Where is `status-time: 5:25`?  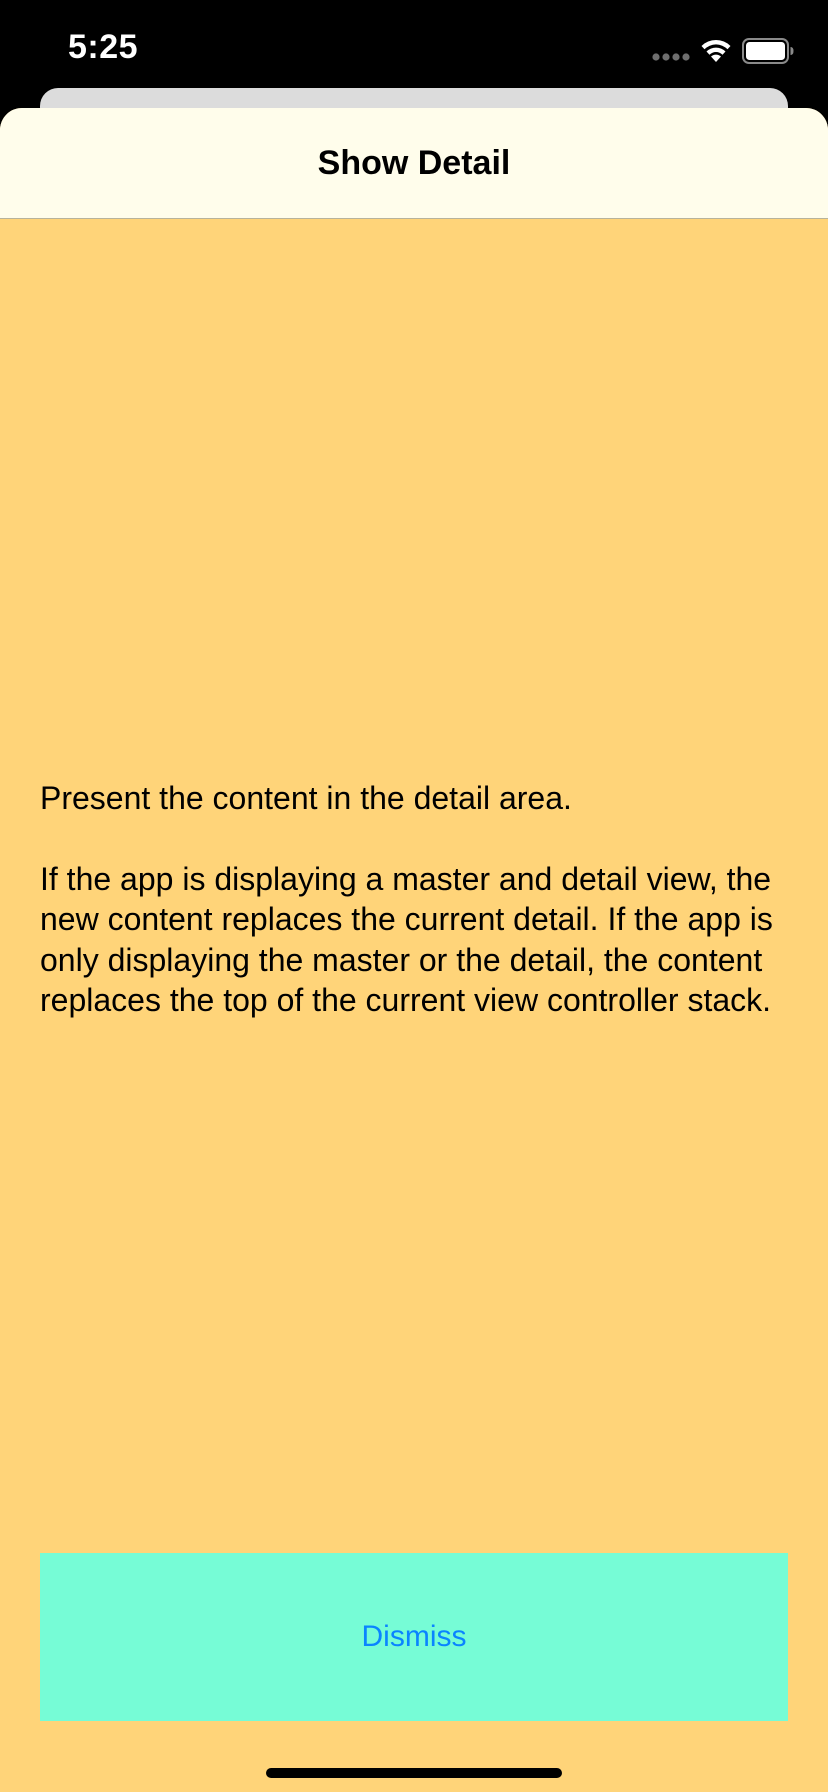 status-time: 5:25 is located at coordinates (103, 47).